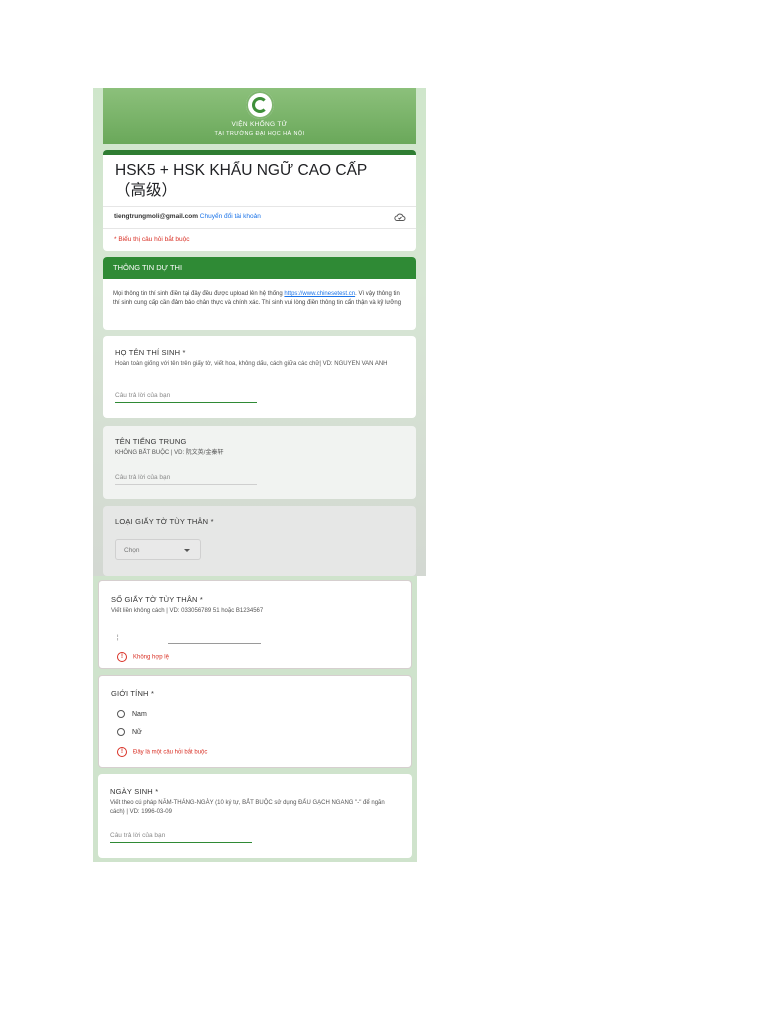 The height and width of the screenshot is (1024, 768). Describe the element at coordinates (400, 217) in the screenshot. I see `cloud-save-icon` at that location.